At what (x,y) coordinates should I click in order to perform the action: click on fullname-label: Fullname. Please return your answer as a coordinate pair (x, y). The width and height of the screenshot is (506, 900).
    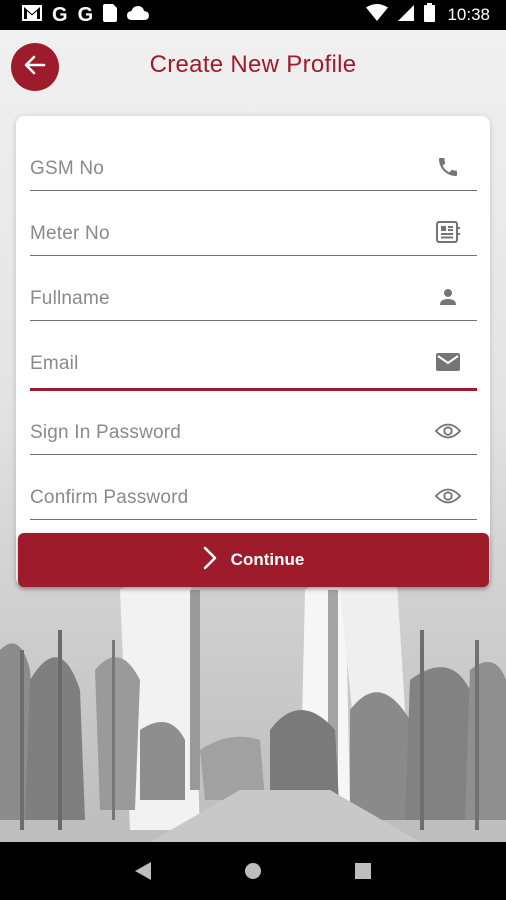
    Looking at the image, I should click on (70, 298).